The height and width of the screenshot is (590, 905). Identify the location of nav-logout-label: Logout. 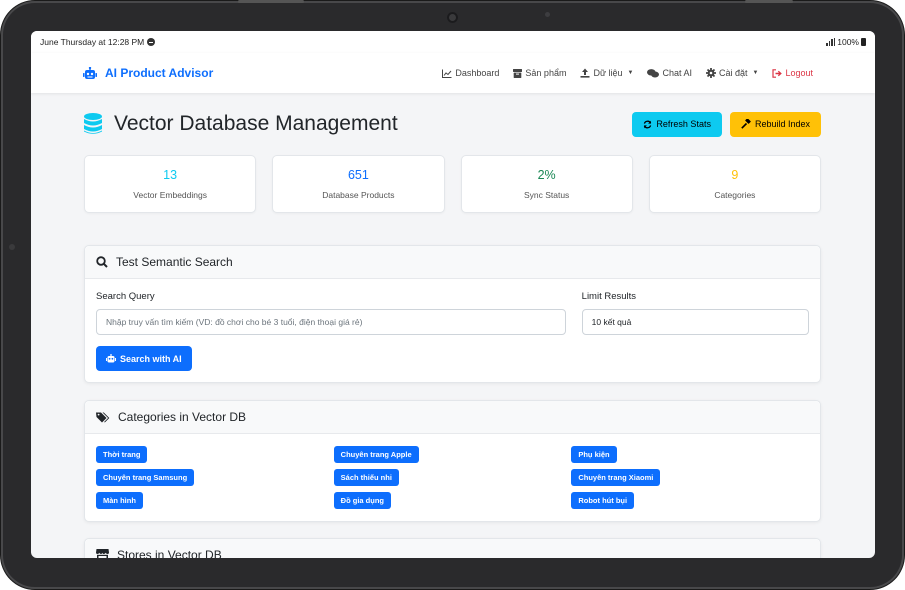
(799, 73).